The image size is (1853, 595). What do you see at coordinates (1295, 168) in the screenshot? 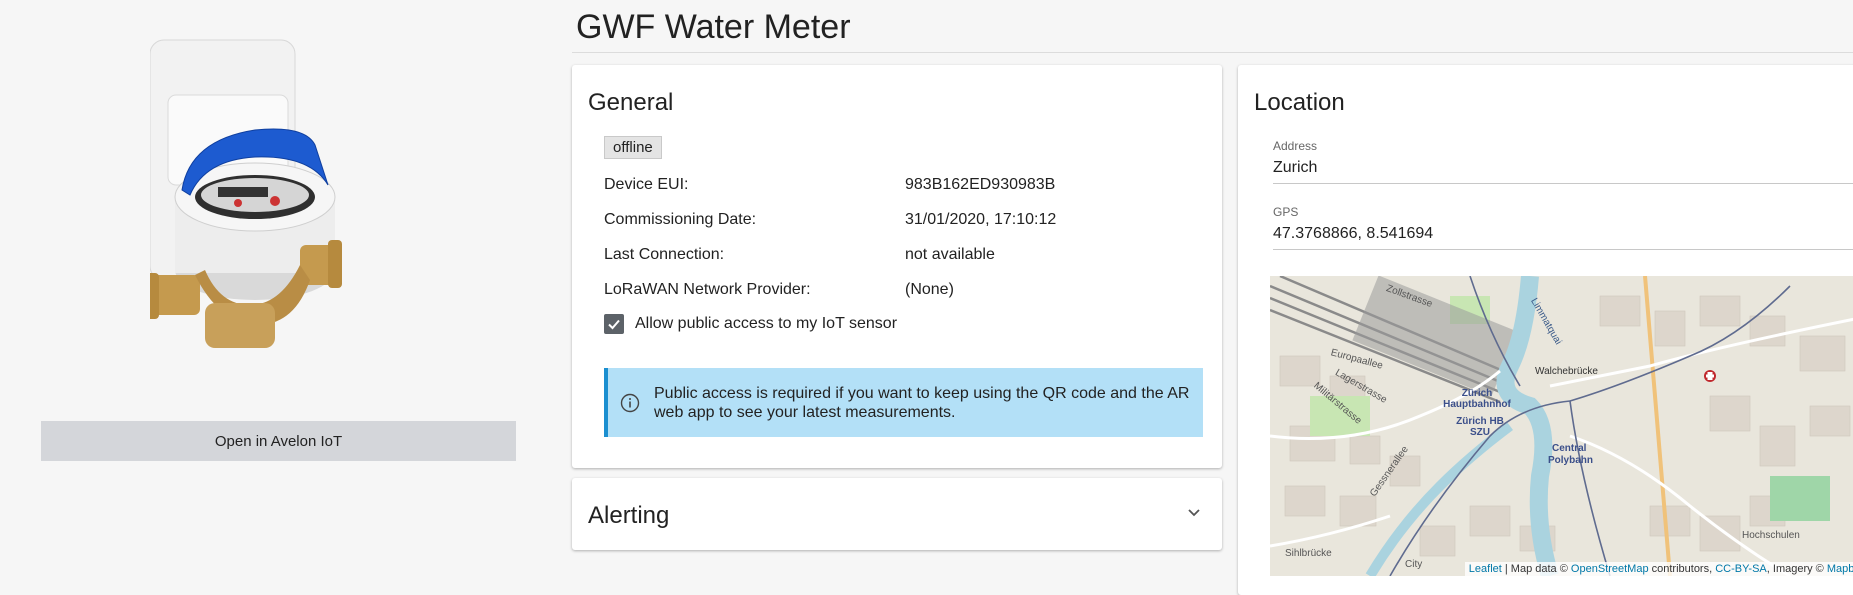
I see `address-field: Zurich` at bounding box center [1295, 168].